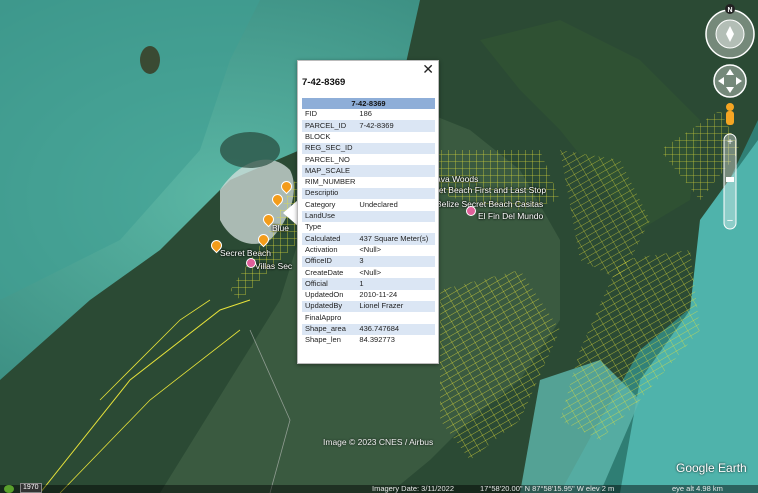  Describe the element at coordinates (329, 126) in the screenshot. I see `attribute-key: PARCEL_ID` at that location.